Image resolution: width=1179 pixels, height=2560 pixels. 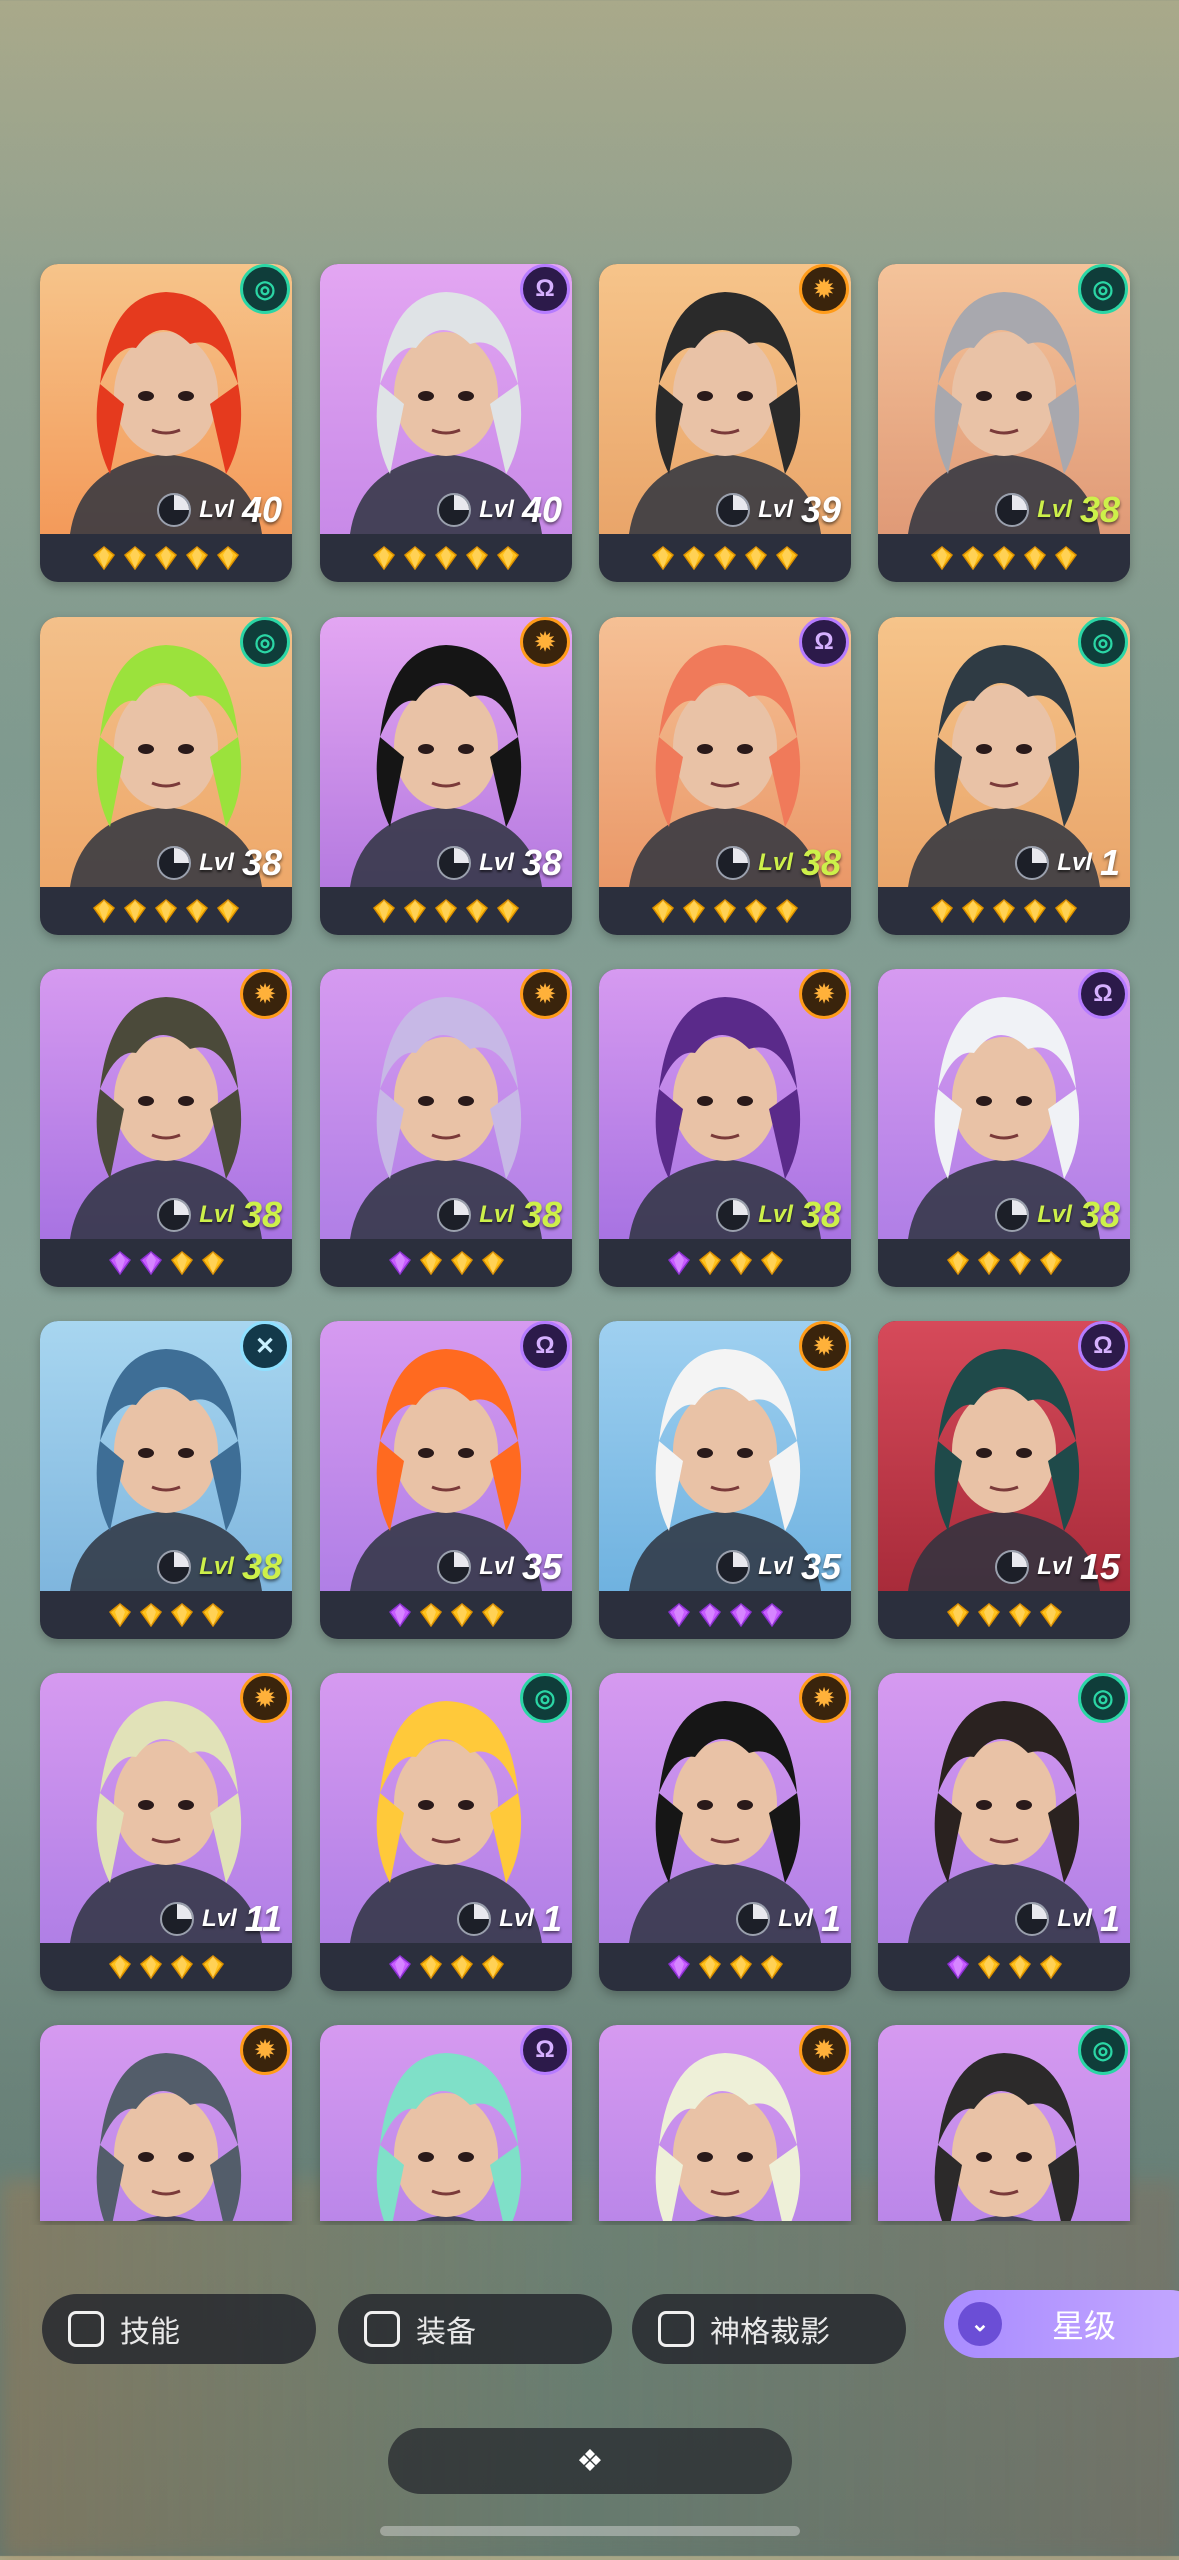 I want to click on level-indicator: Lvl 1, so click(x=788, y=1918).